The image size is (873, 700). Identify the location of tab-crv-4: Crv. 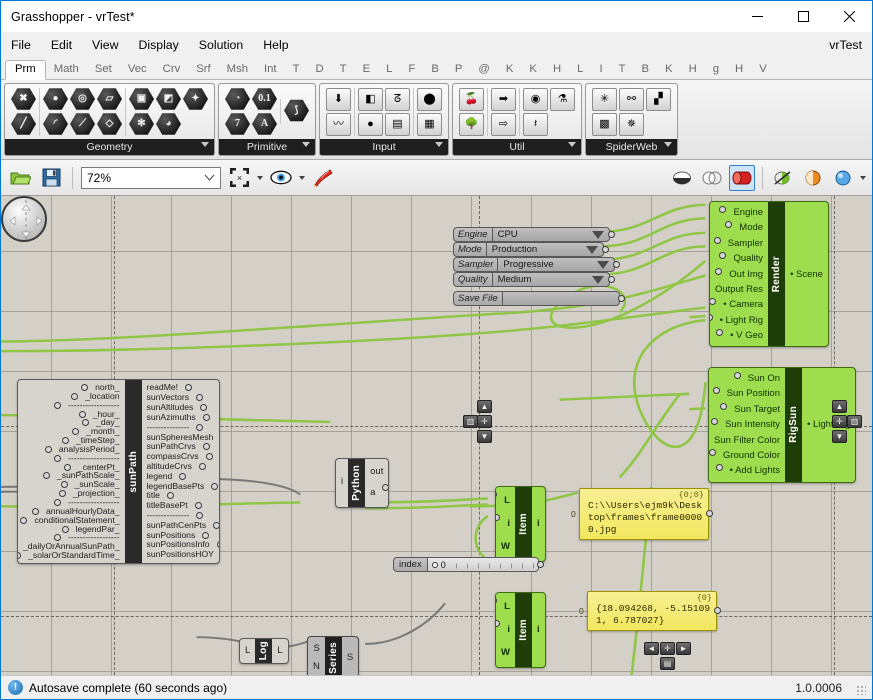
(172, 70).